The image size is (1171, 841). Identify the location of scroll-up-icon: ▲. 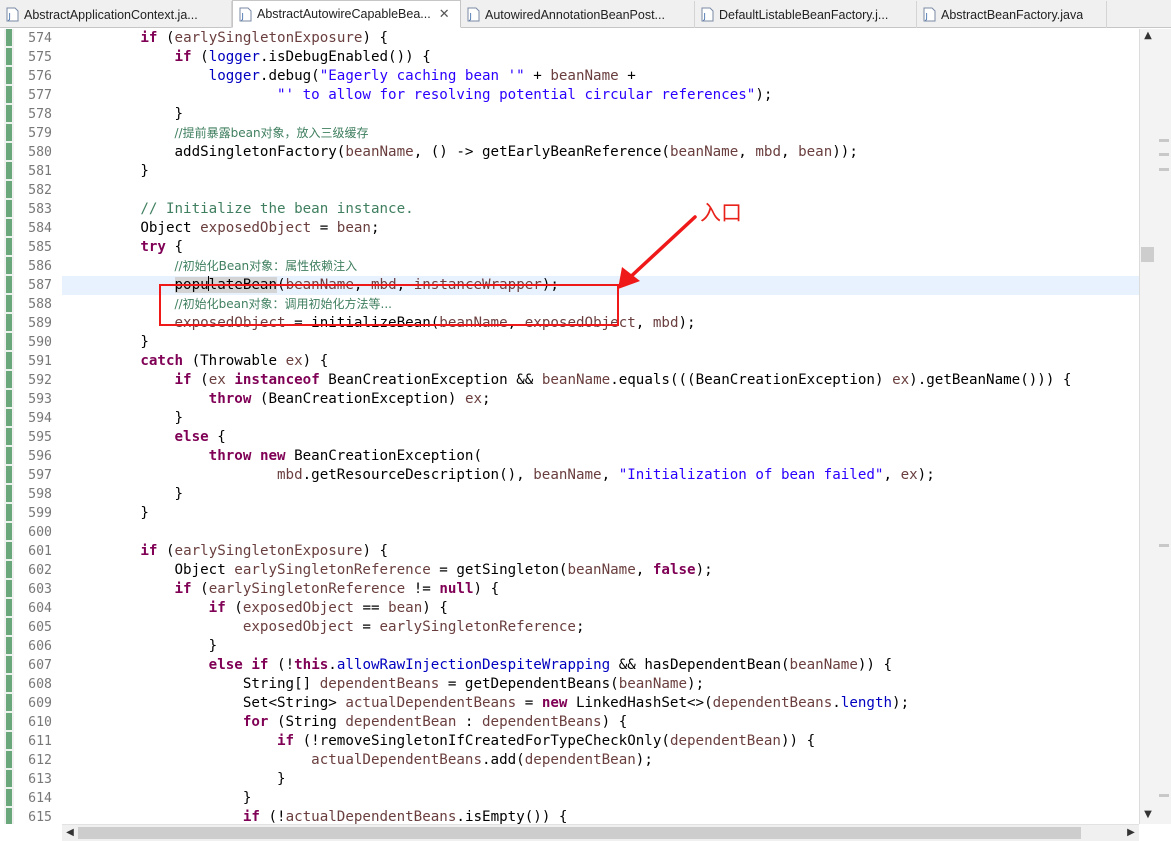
(1148, 36).